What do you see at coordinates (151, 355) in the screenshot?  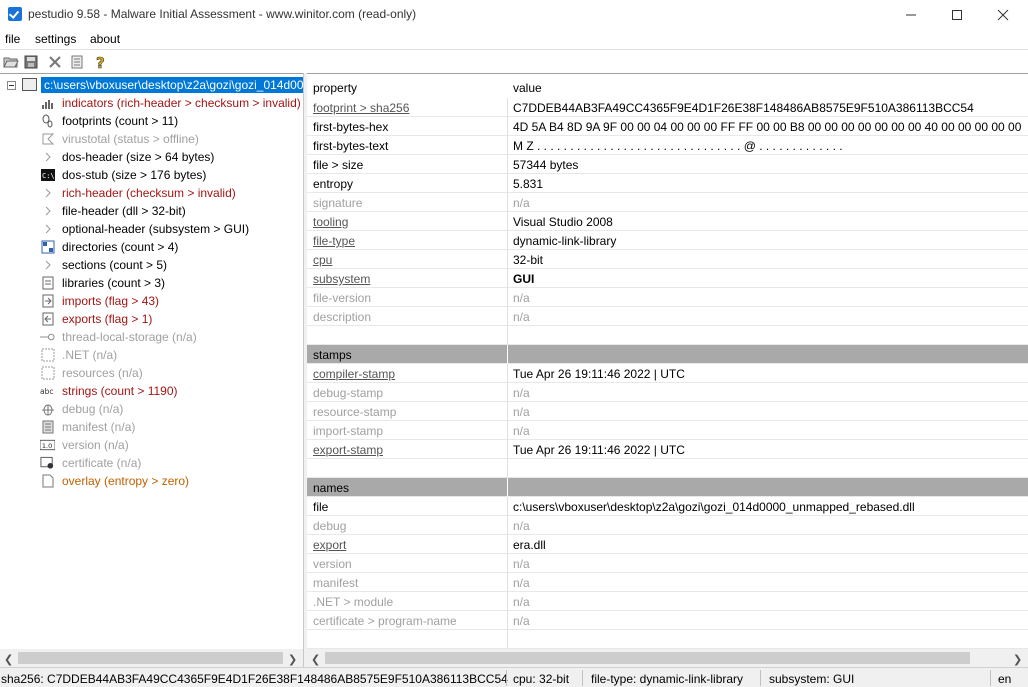 I see `tree-item: .NET (n/a)` at bounding box center [151, 355].